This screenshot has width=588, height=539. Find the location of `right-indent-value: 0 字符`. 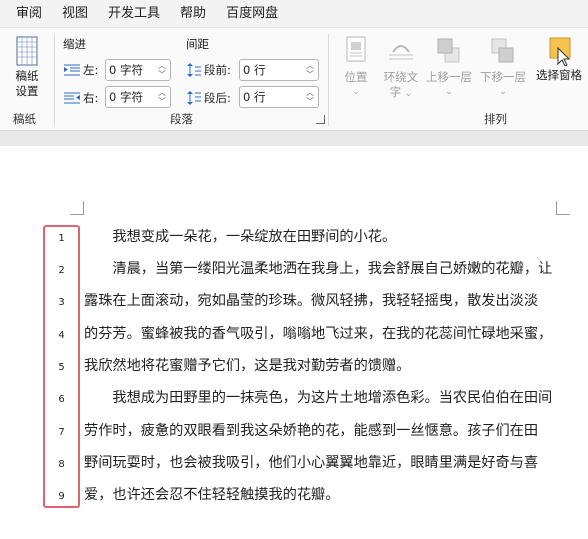

right-indent-value: 0 字符 is located at coordinates (126, 97).